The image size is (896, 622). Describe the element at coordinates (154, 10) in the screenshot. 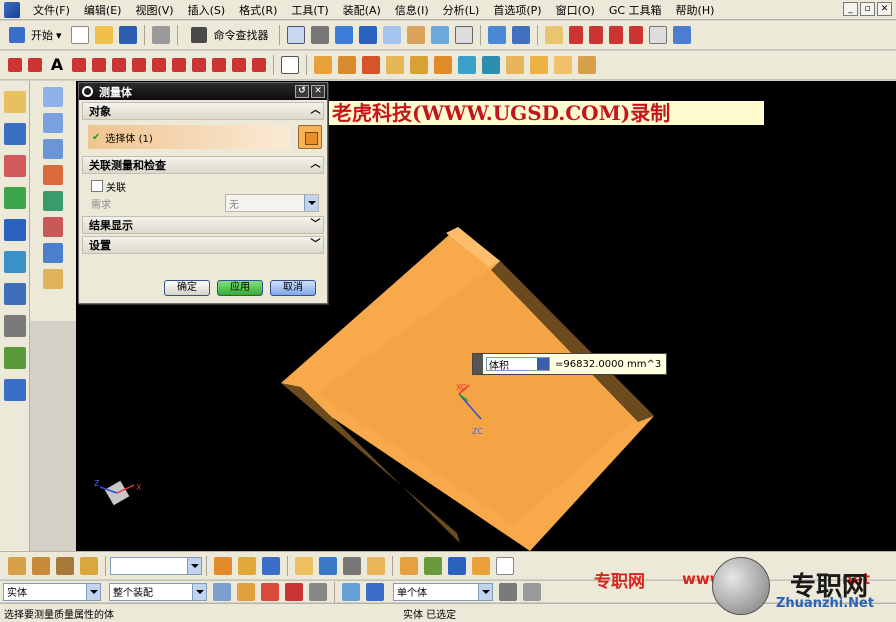

I see `menu-view: 视图(V)` at that location.